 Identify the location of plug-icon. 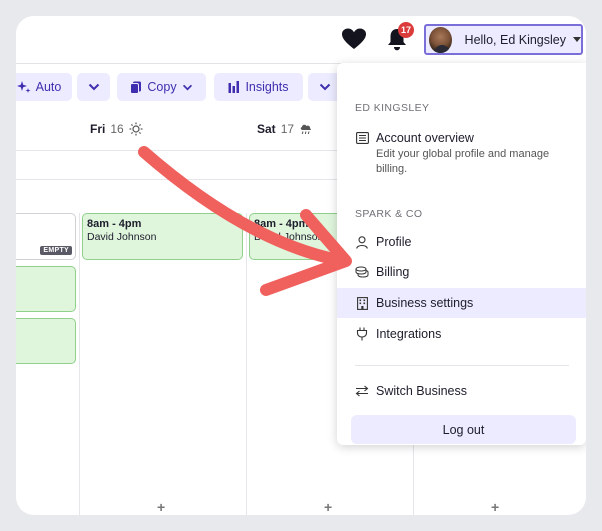
(362, 334).